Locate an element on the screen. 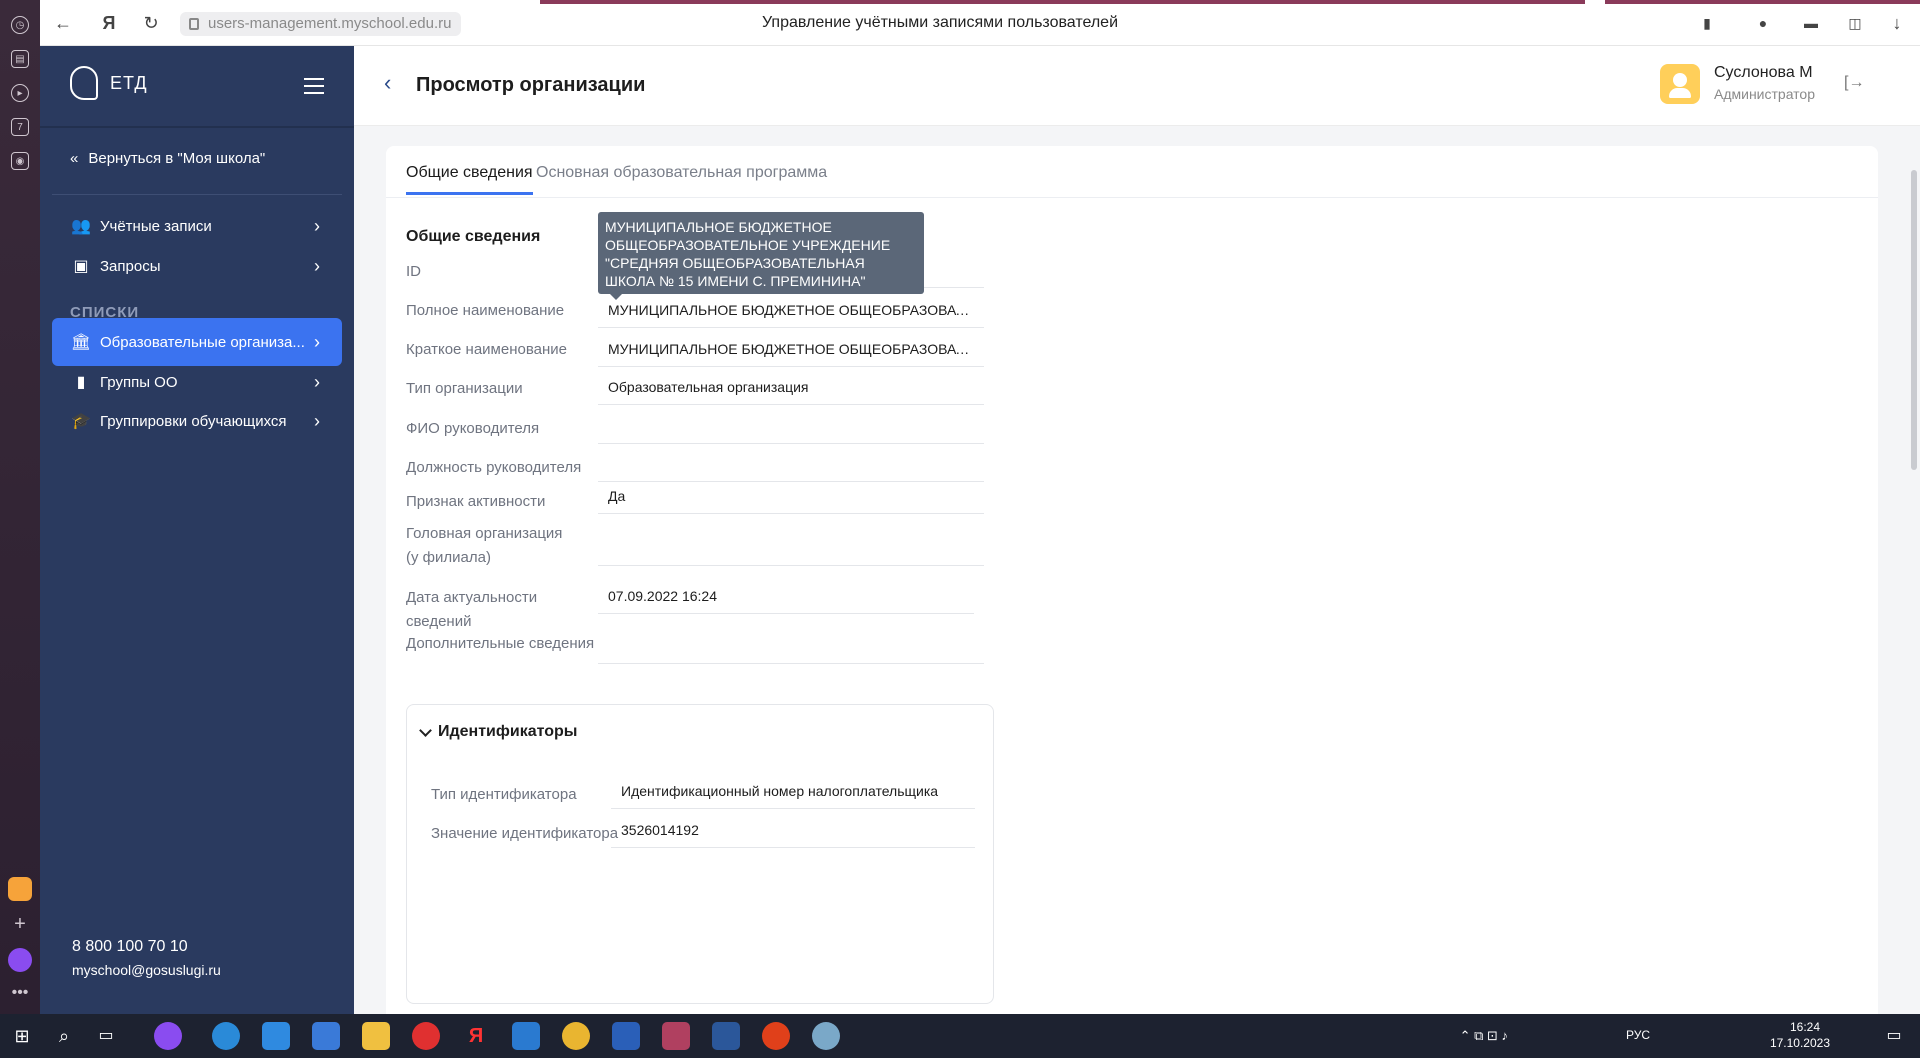 The image size is (1920, 1058). section-title: Общие сведения is located at coordinates (473, 236).